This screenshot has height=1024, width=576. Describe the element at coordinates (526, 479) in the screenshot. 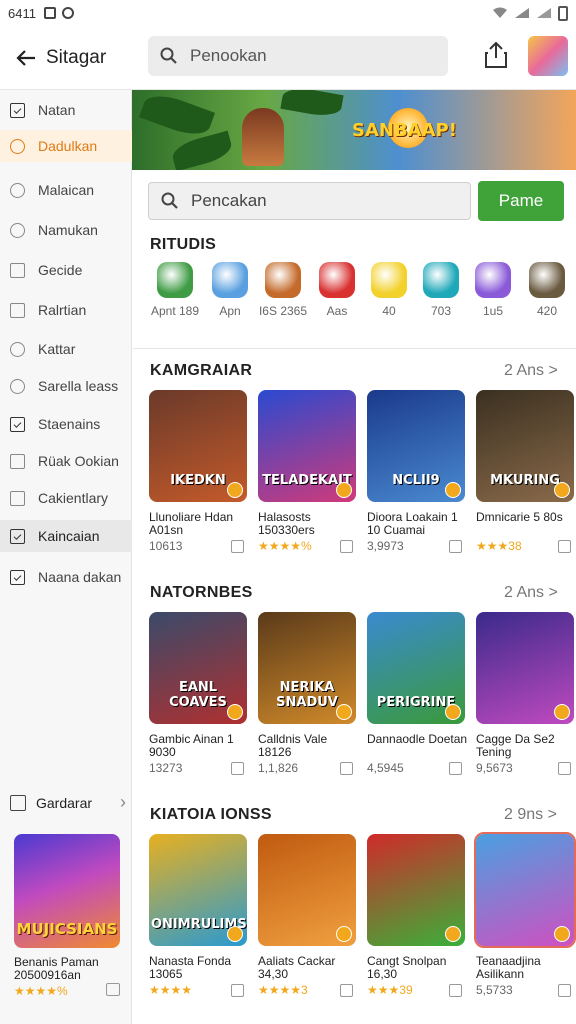

I see `game-card: MKURING Dmnicarie 5 80s ★★★38` at that location.